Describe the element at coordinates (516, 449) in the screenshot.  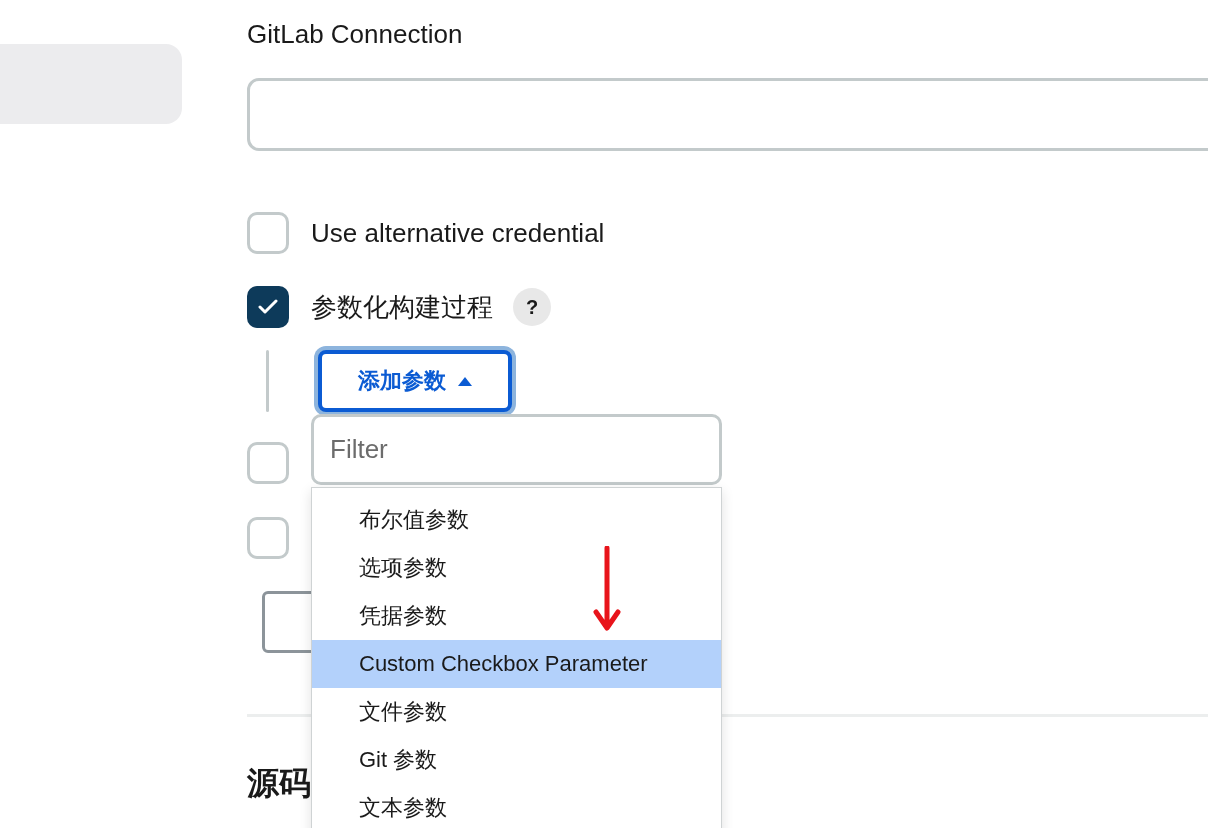
I see `filter-field: Filter` at that location.